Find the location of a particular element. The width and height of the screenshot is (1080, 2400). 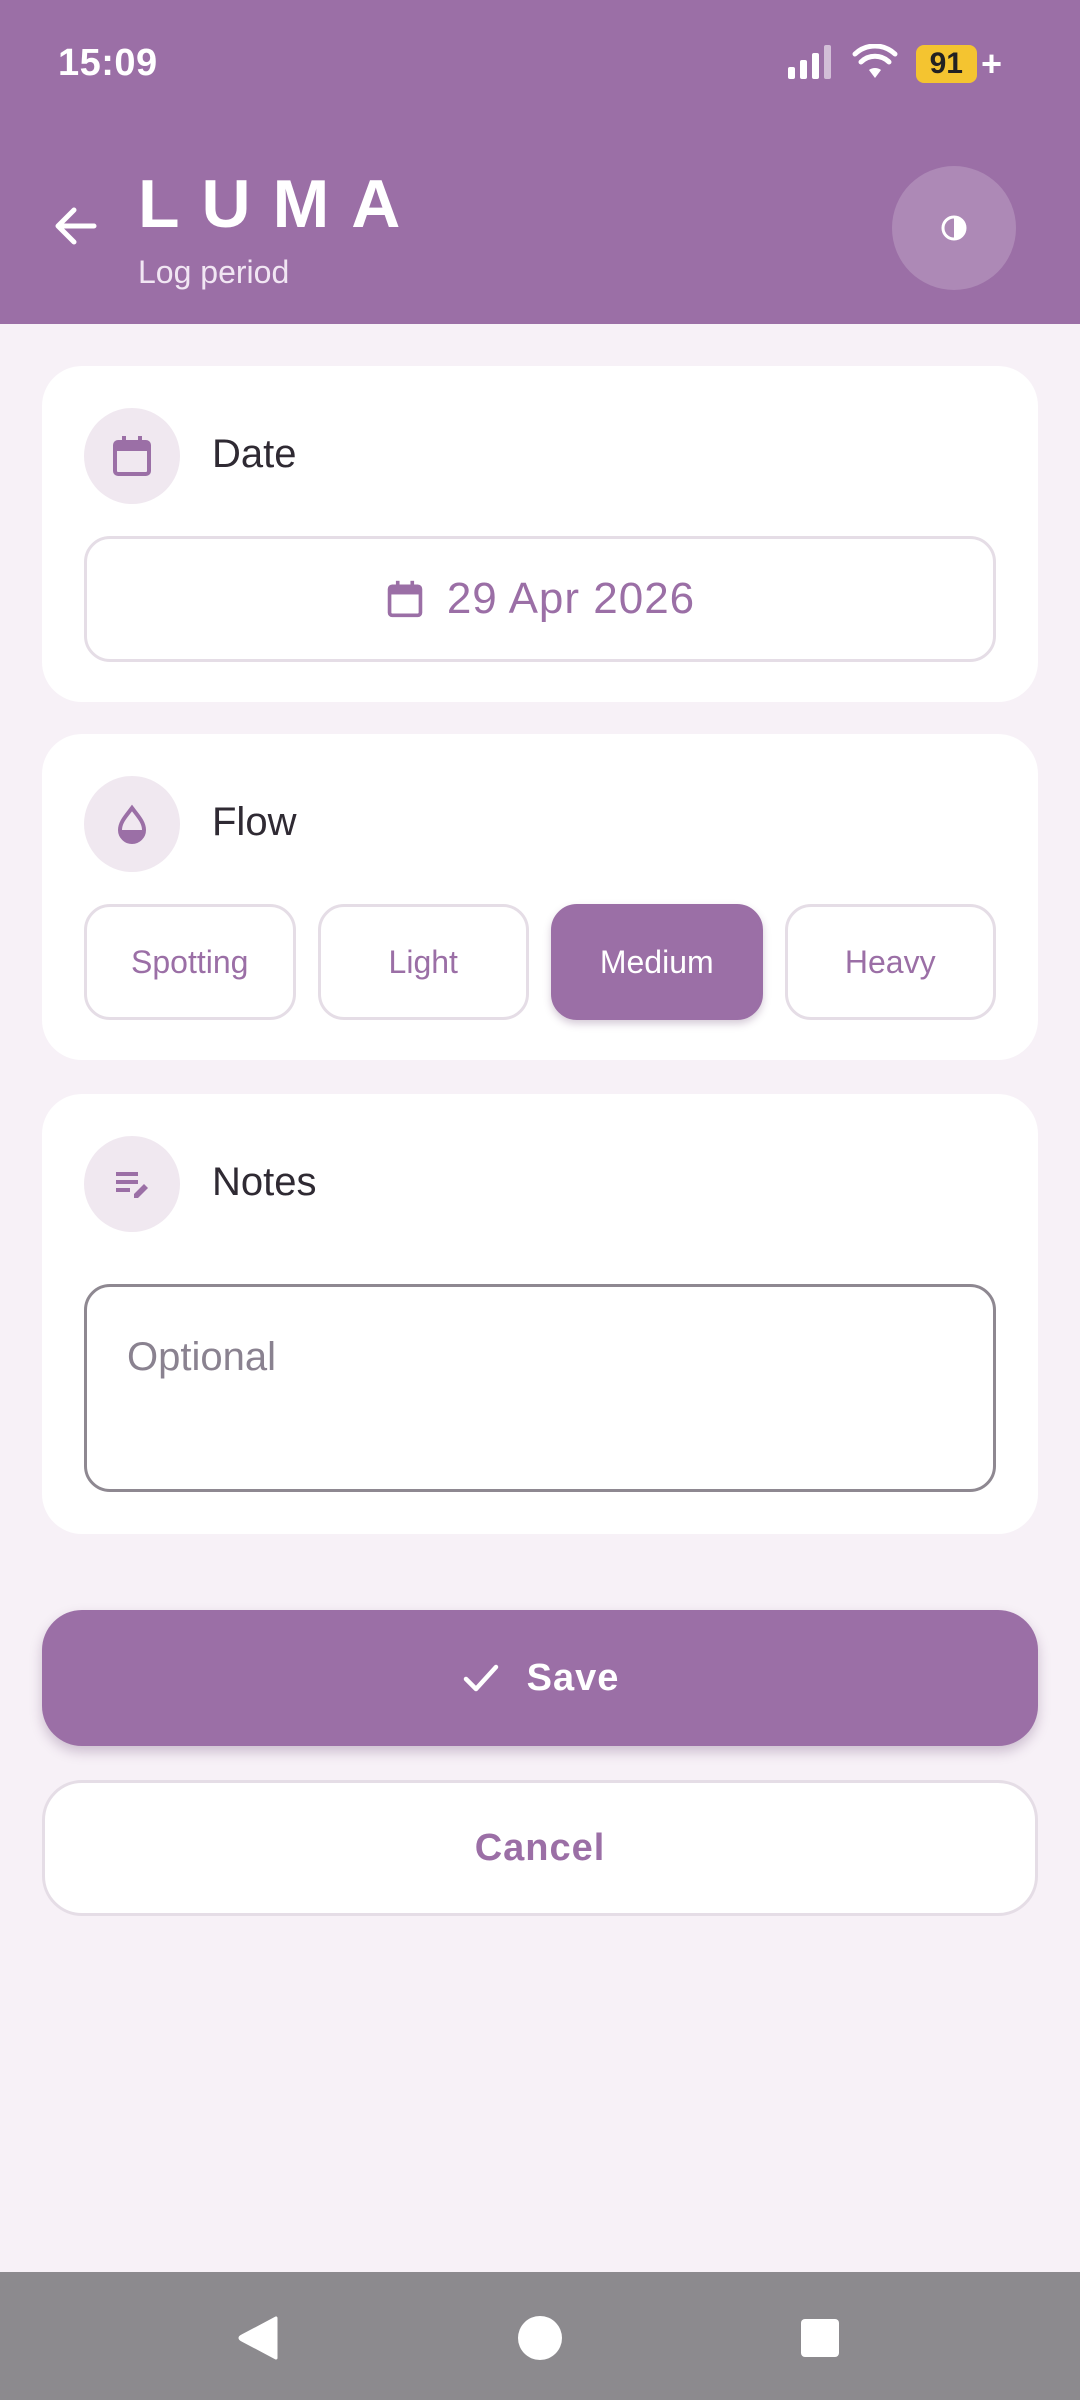

contrast-icon is located at coordinates (954, 228).